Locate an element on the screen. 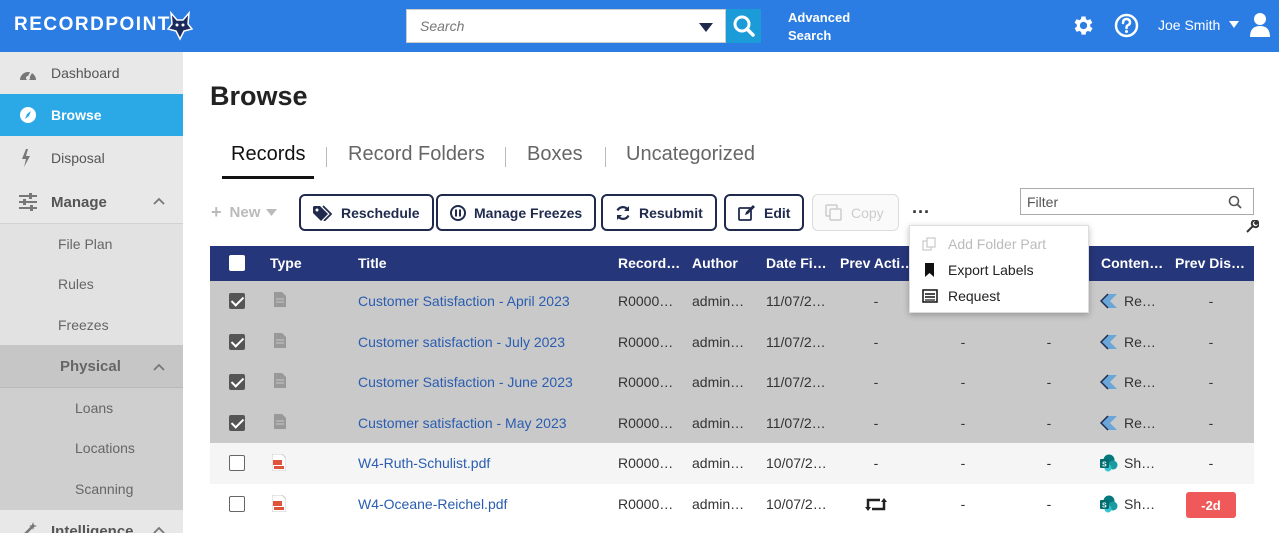 This screenshot has width=1279, height=533. edit-button: Edit is located at coordinates (764, 212).